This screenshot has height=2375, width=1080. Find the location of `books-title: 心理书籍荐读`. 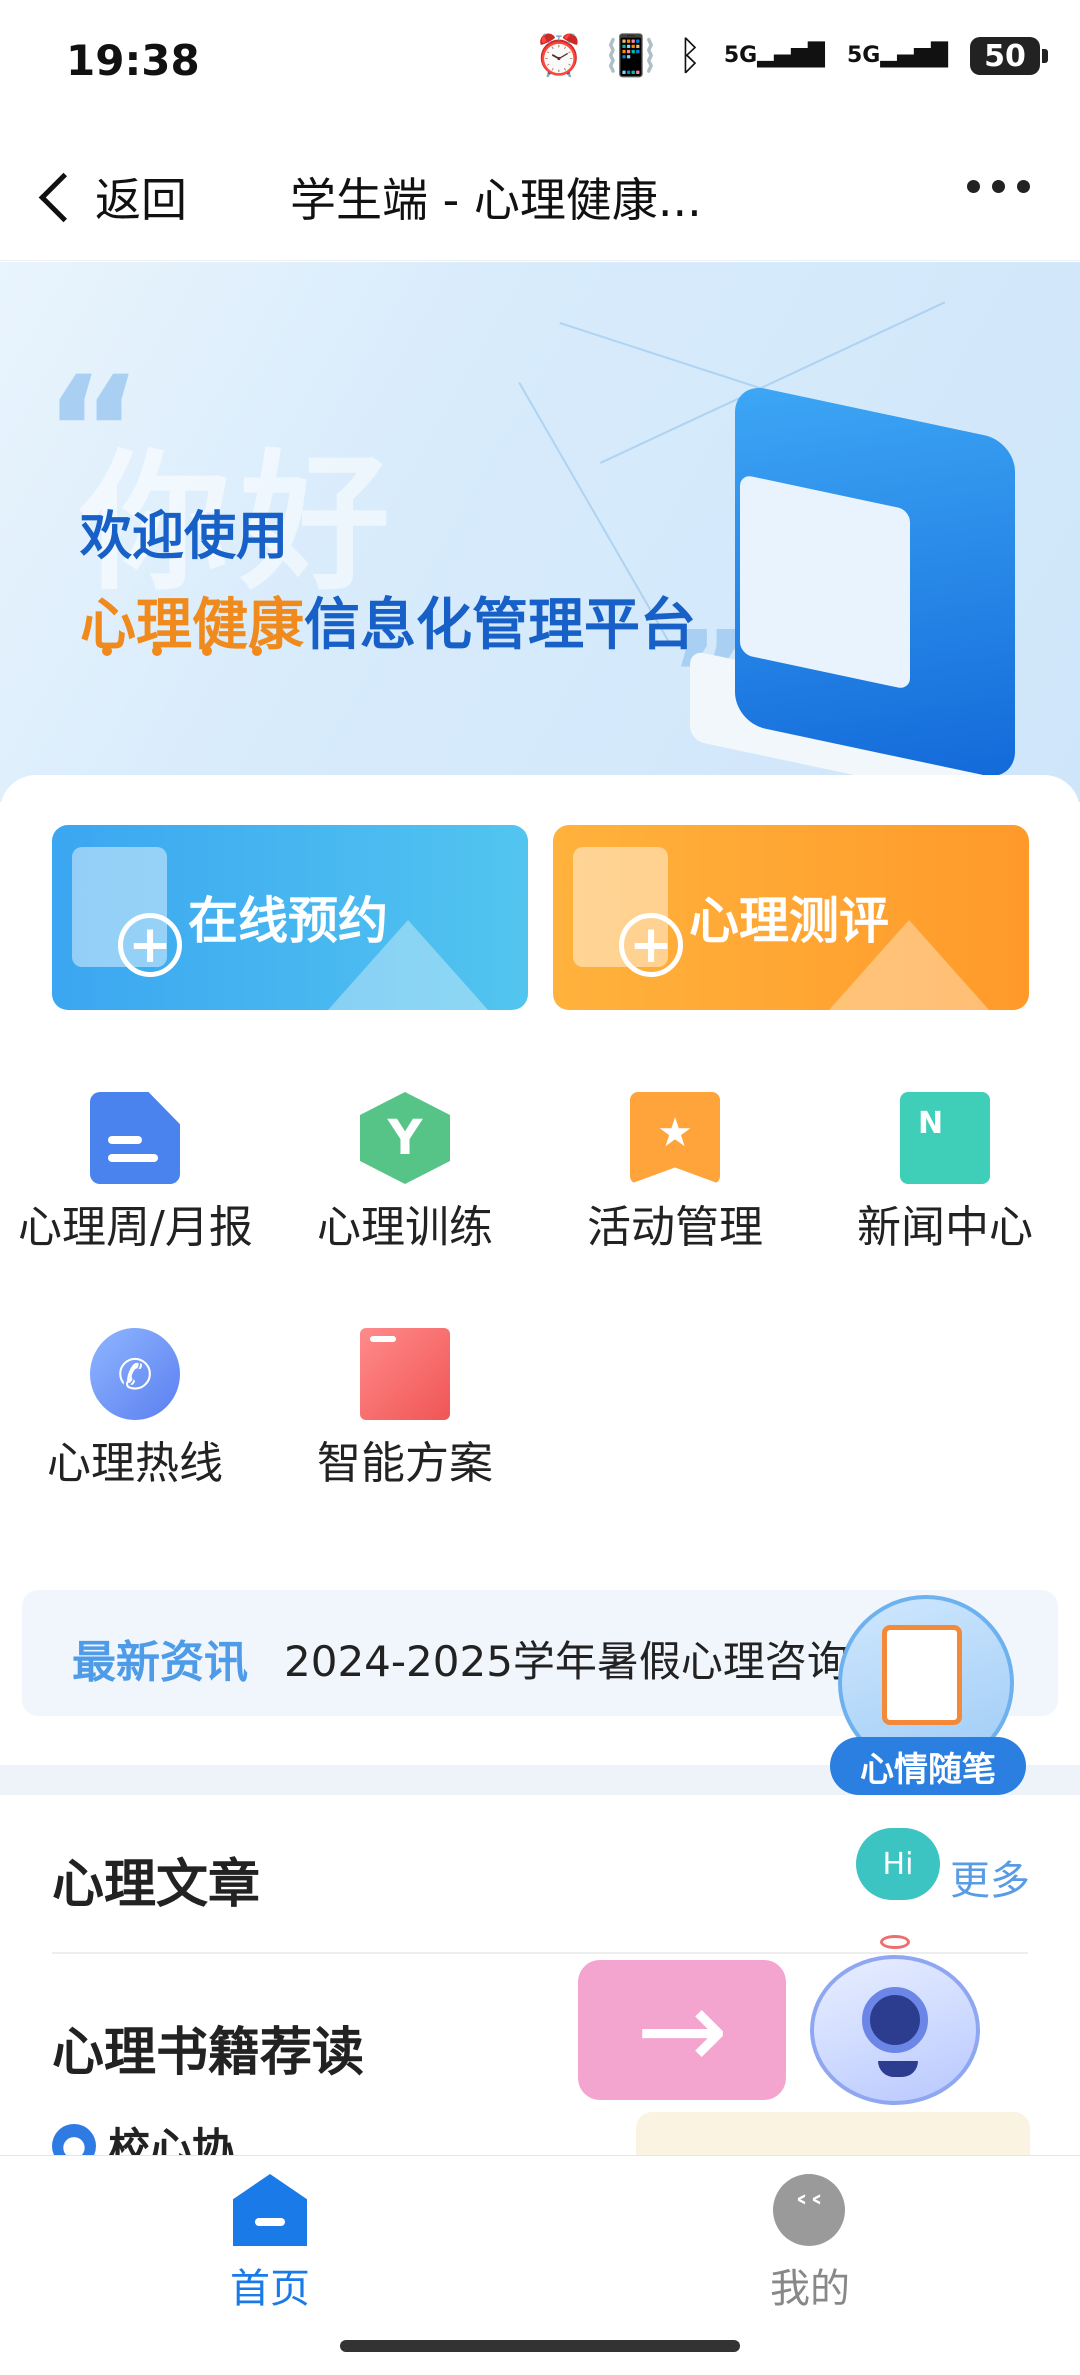

books-title: 心理书籍荐读 is located at coordinates (208, 2053).